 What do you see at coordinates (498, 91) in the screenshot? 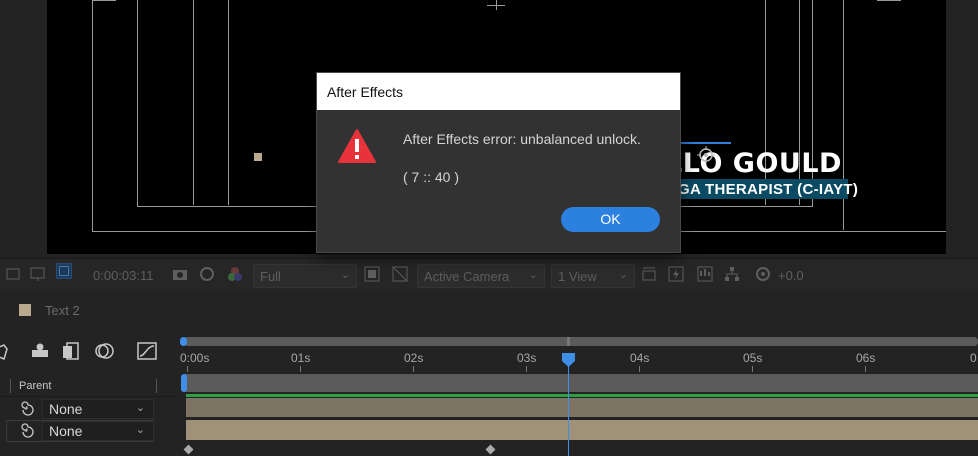
I see `dialog-titlebar: After Effects` at bounding box center [498, 91].